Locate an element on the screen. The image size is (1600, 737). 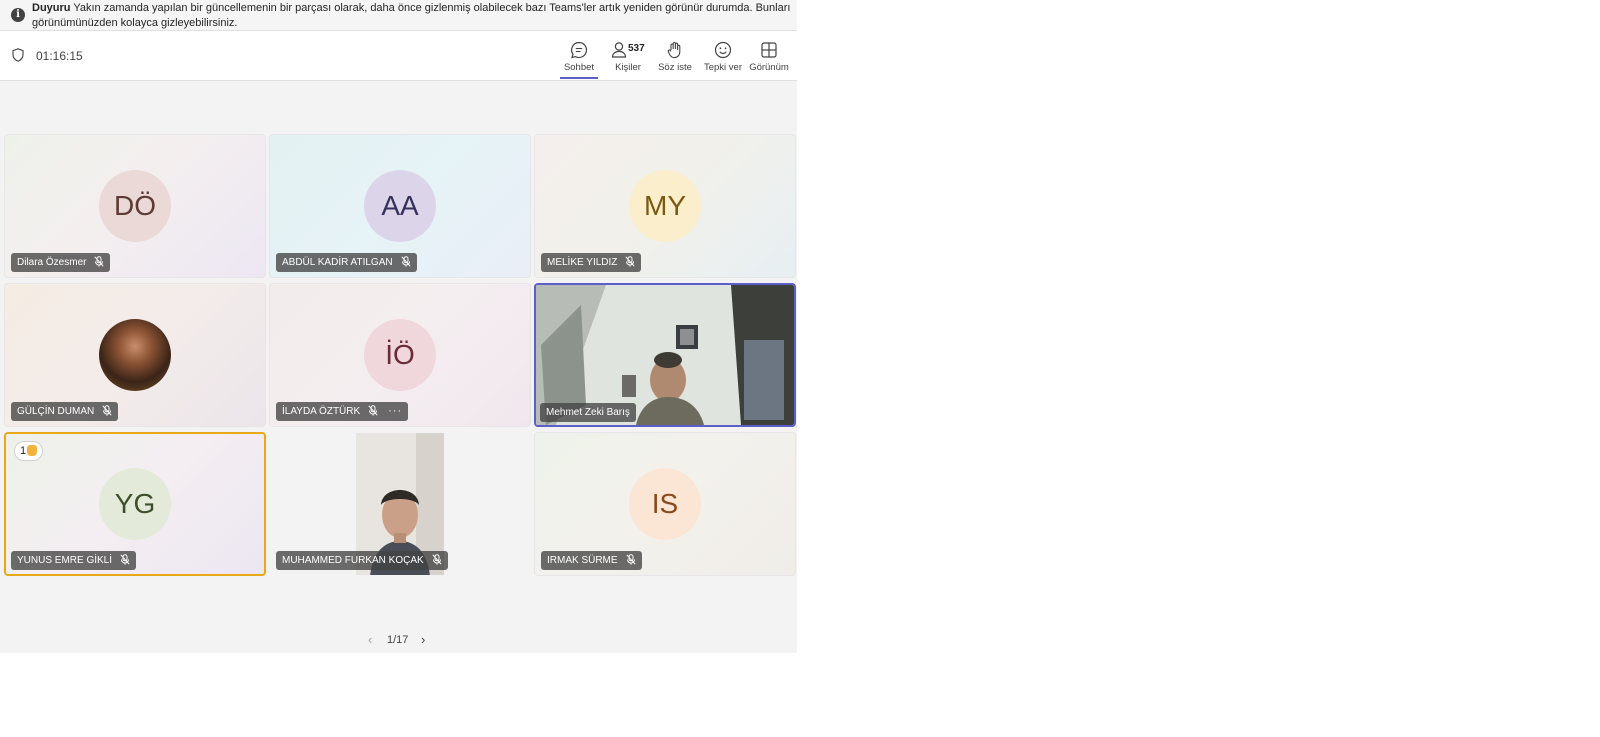
chat-button: Sohbet is located at coordinates (579, 58).